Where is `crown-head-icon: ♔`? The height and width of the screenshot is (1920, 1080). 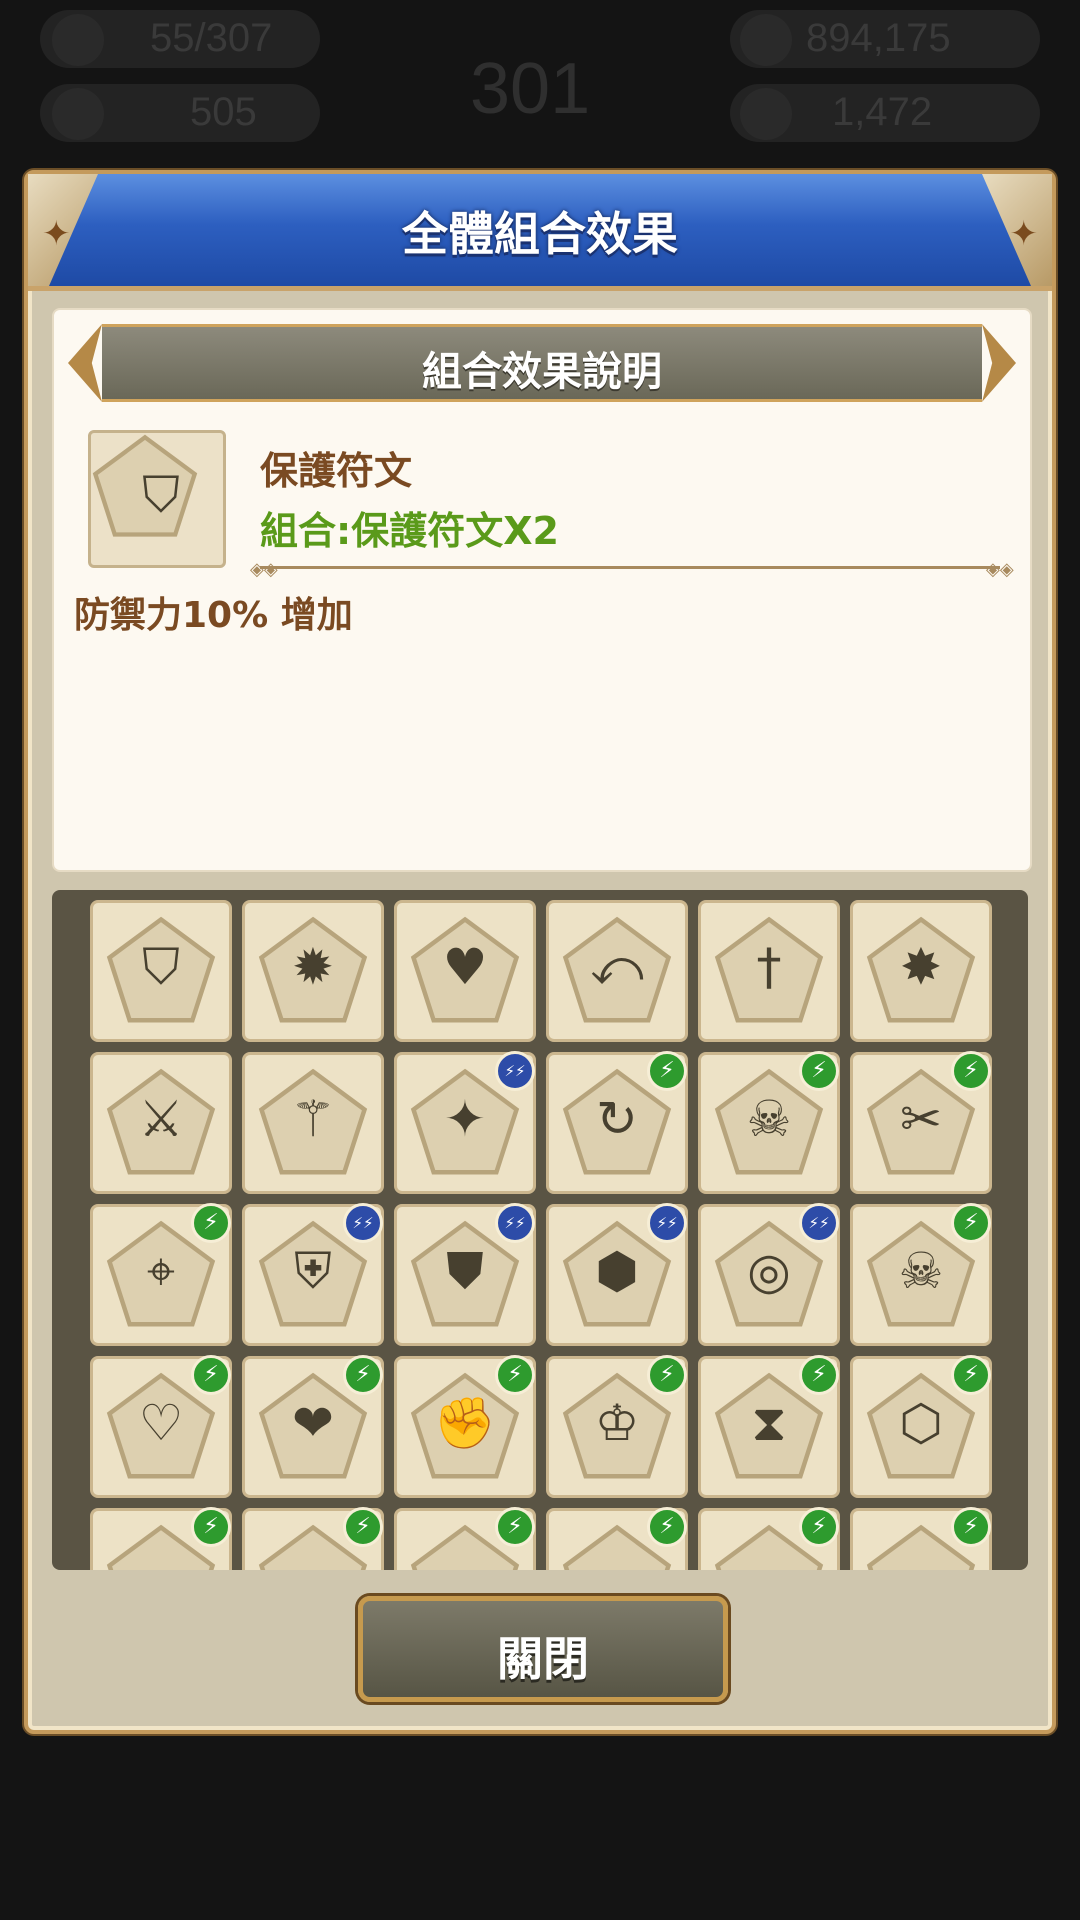 crown-head-icon: ♔ is located at coordinates (617, 1423).